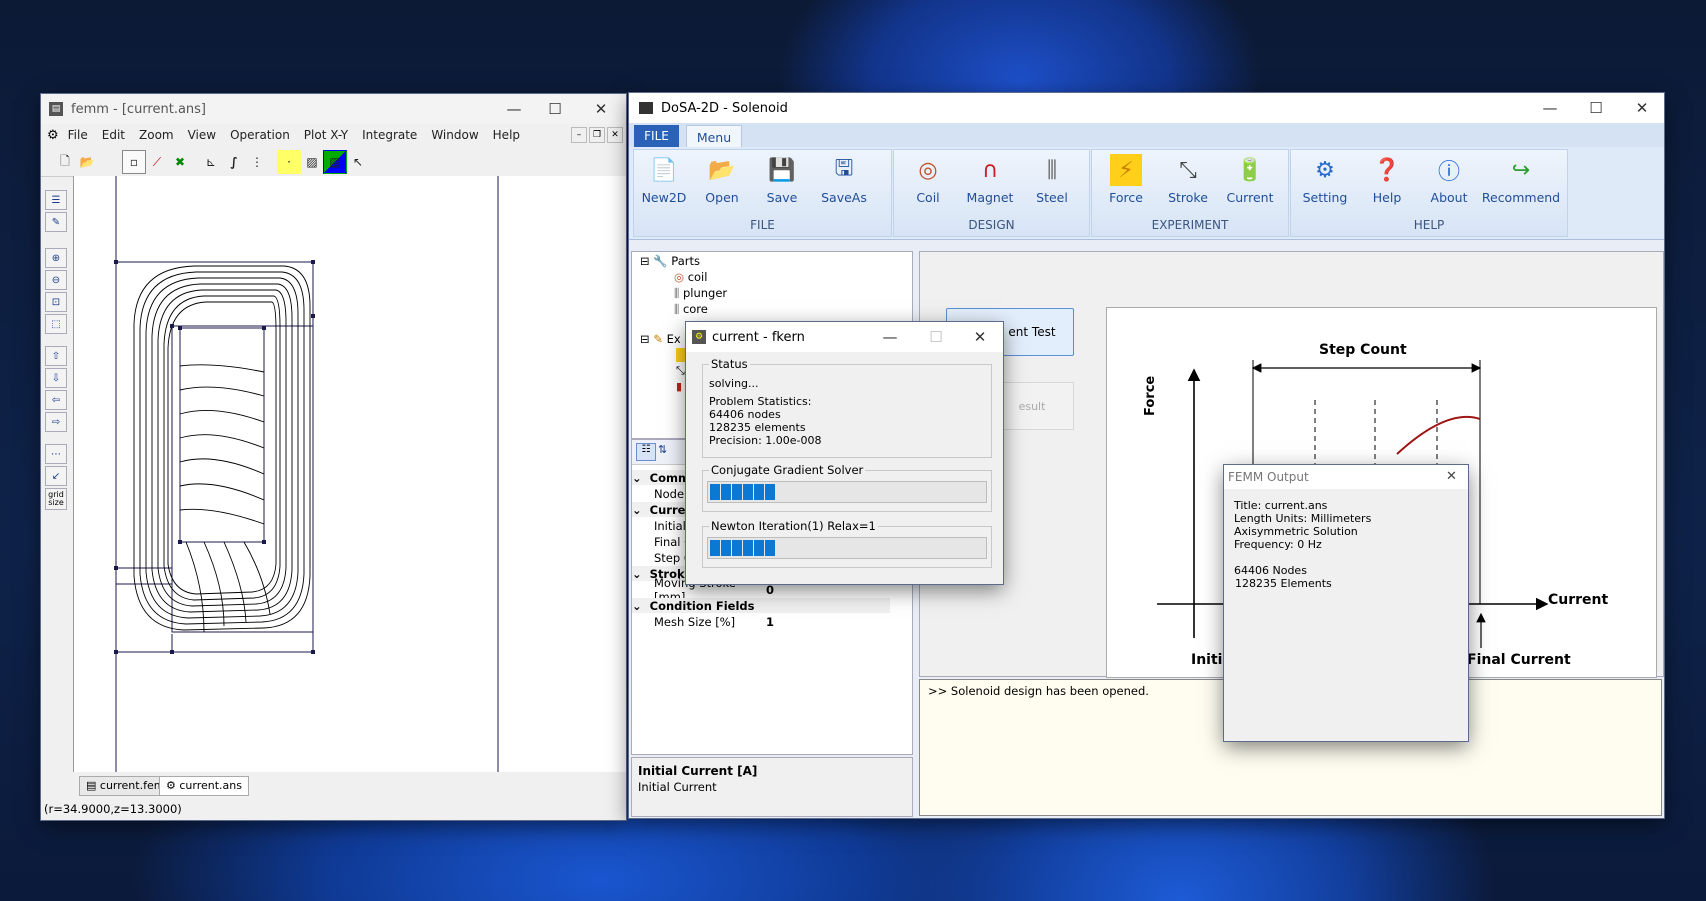 The height and width of the screenshot is (901, 1706). I want to click on femm-window-title: femm - [current.ans], so click(139, 109).